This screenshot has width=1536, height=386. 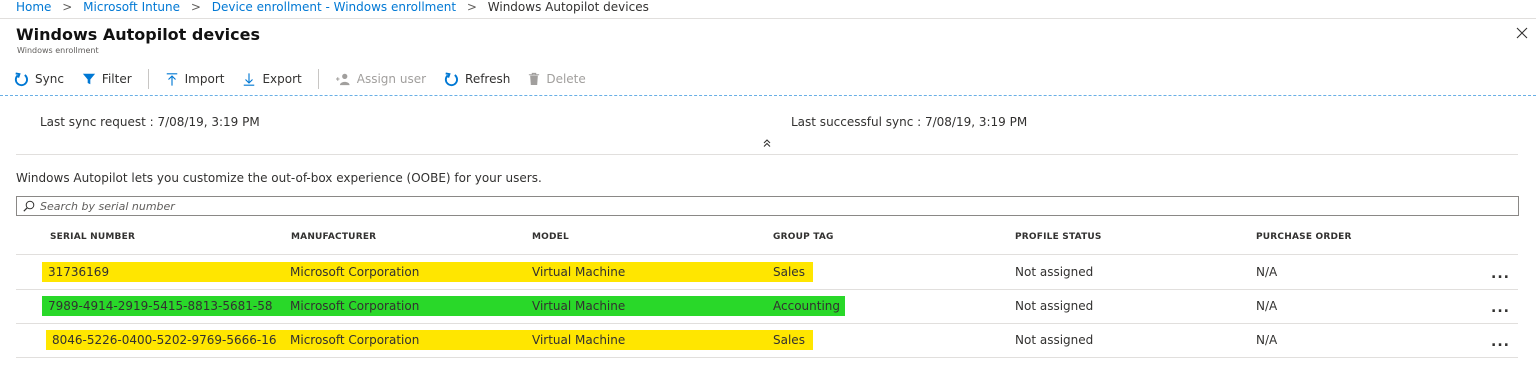 What do you see at coordinates (21, 78) in the screenshot?
I see `sync-icon` at bounding box center [21, 78].